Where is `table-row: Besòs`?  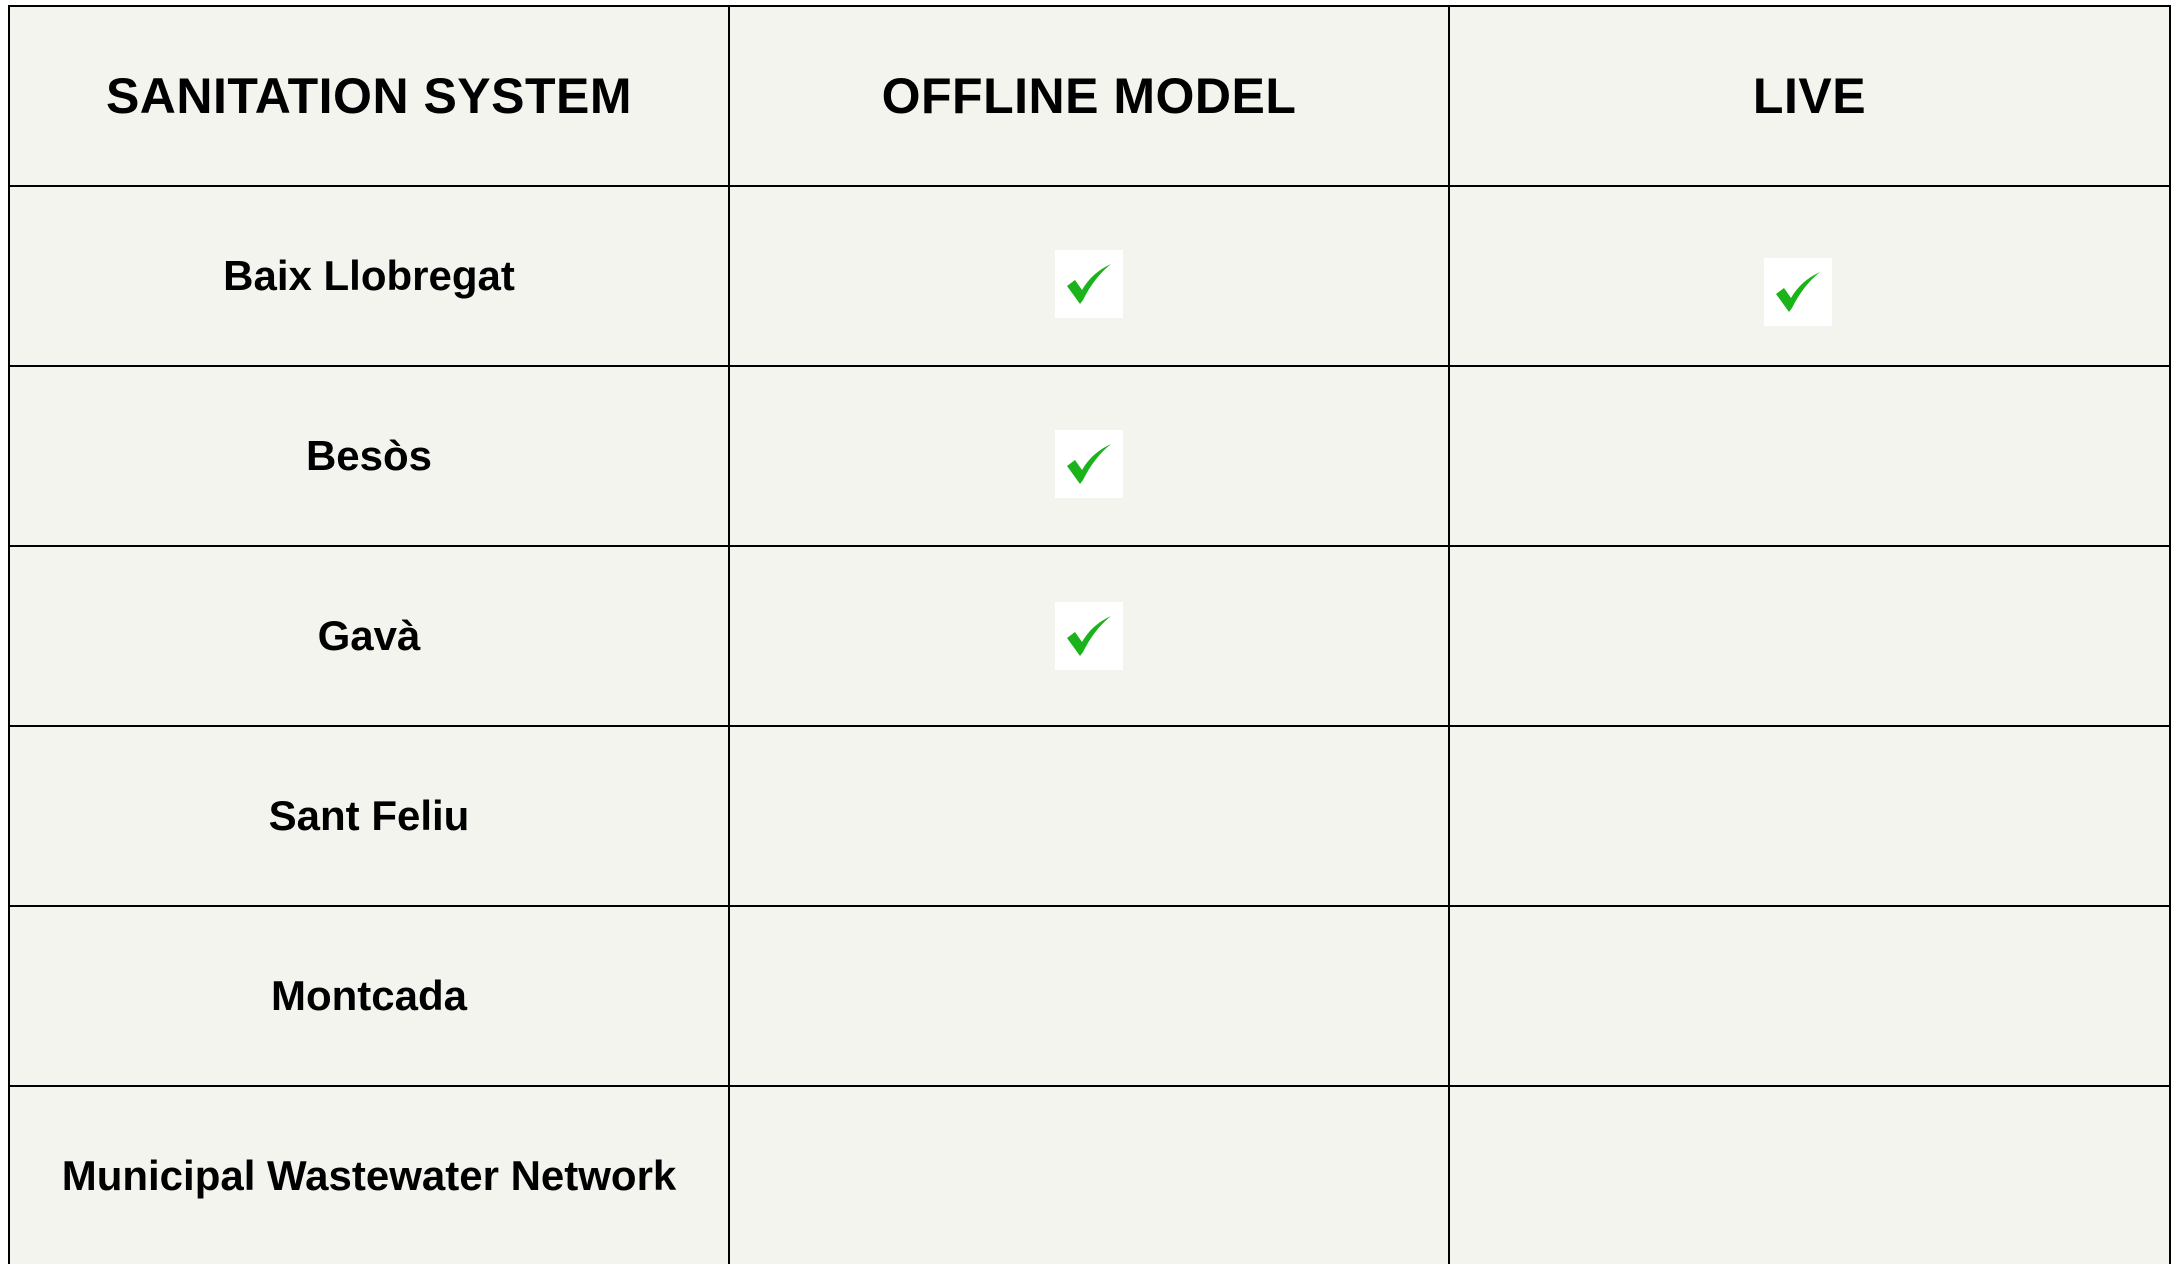
table-row: Besòs is located at coordinates (1089, 456).